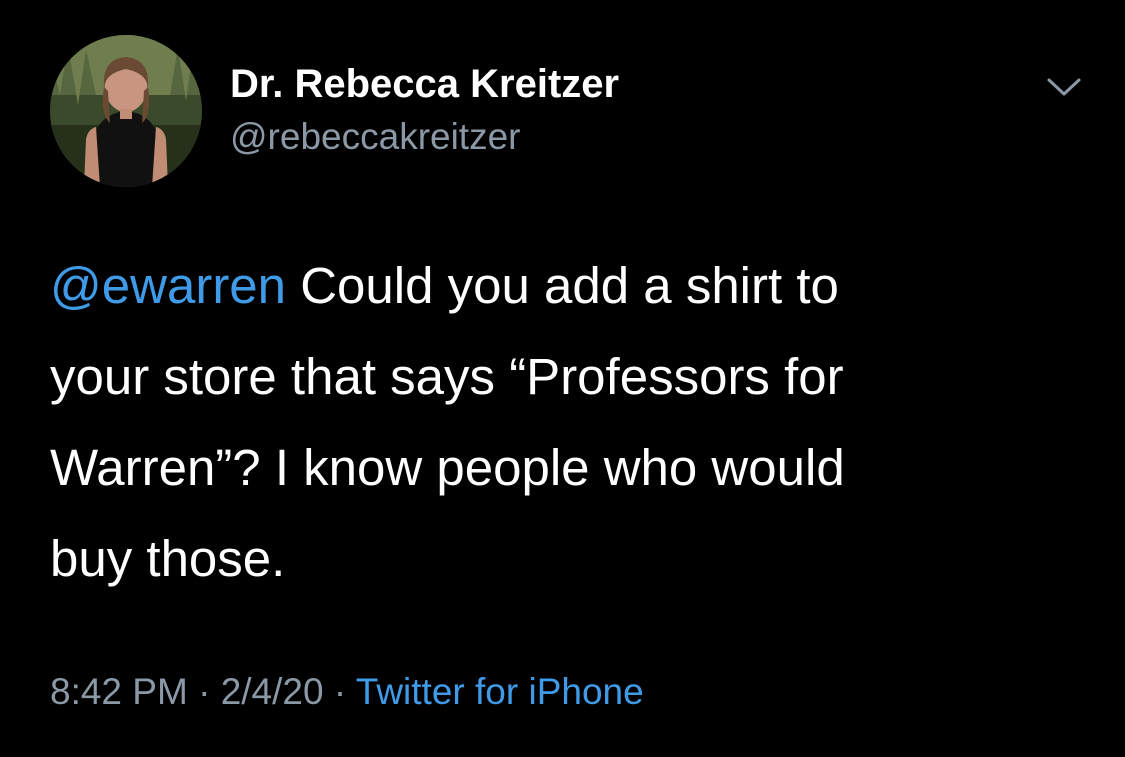  Describe the element at coordinates (119, 691) in the screenshot. I see `tweet-time: 8:42 PM` at that location.